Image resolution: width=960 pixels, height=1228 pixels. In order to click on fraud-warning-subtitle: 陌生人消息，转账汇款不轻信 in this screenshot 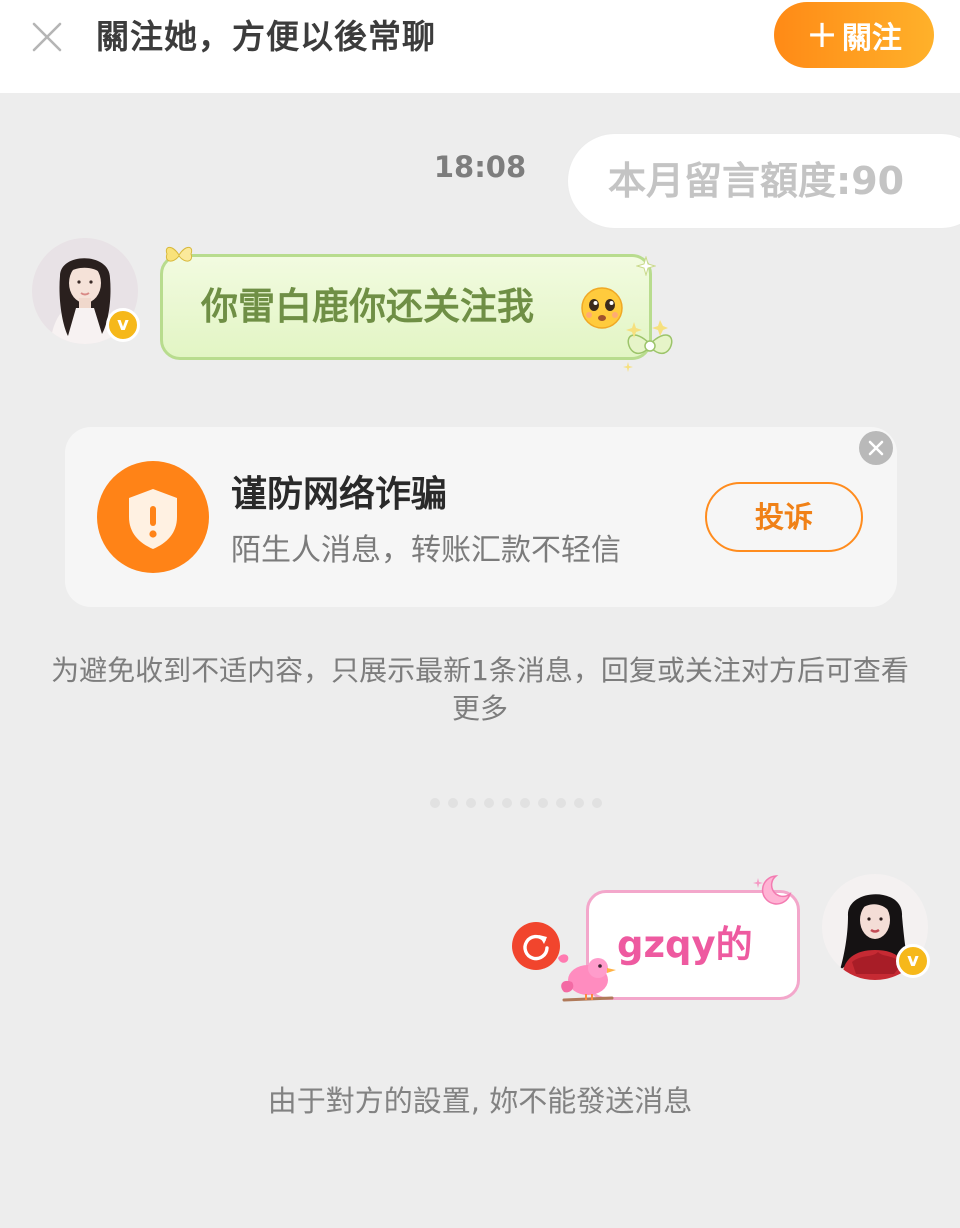, I will do `click(426, 550)`.